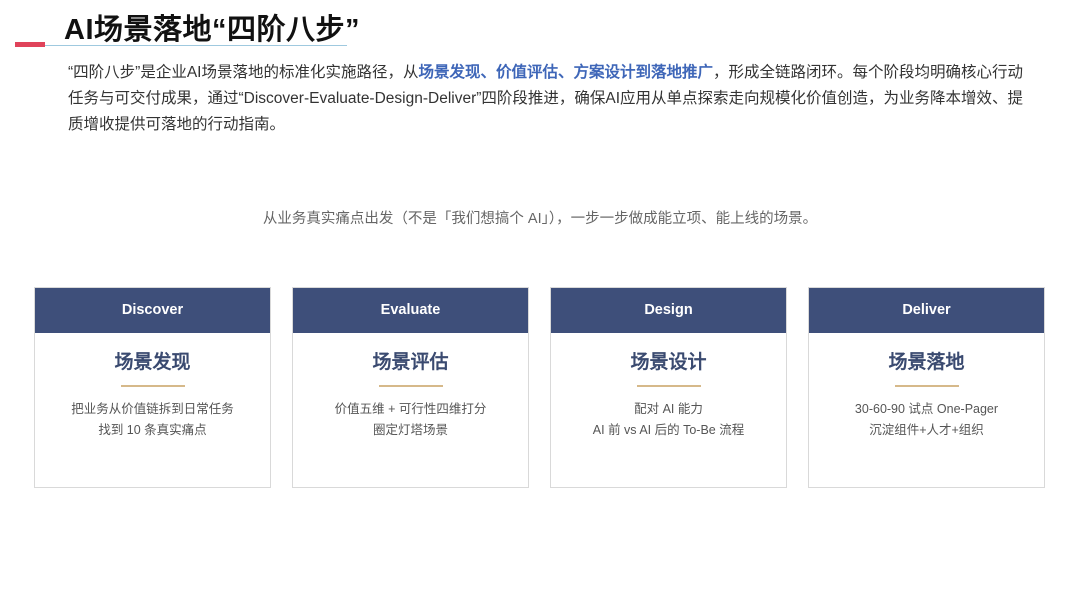  I want to click on card-body-line: 把业务从价值链拆到日常任务, so click(152, 409).